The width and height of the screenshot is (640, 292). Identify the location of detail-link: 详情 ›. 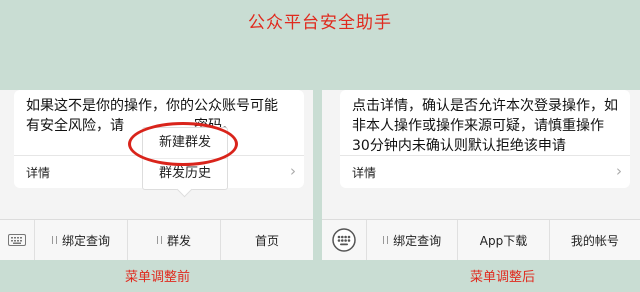
(485, 171).